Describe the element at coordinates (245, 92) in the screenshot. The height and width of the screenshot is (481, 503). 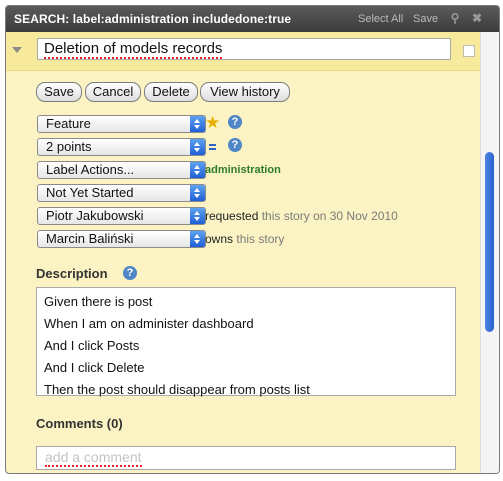
I see `view-history-button: View history` at that location.